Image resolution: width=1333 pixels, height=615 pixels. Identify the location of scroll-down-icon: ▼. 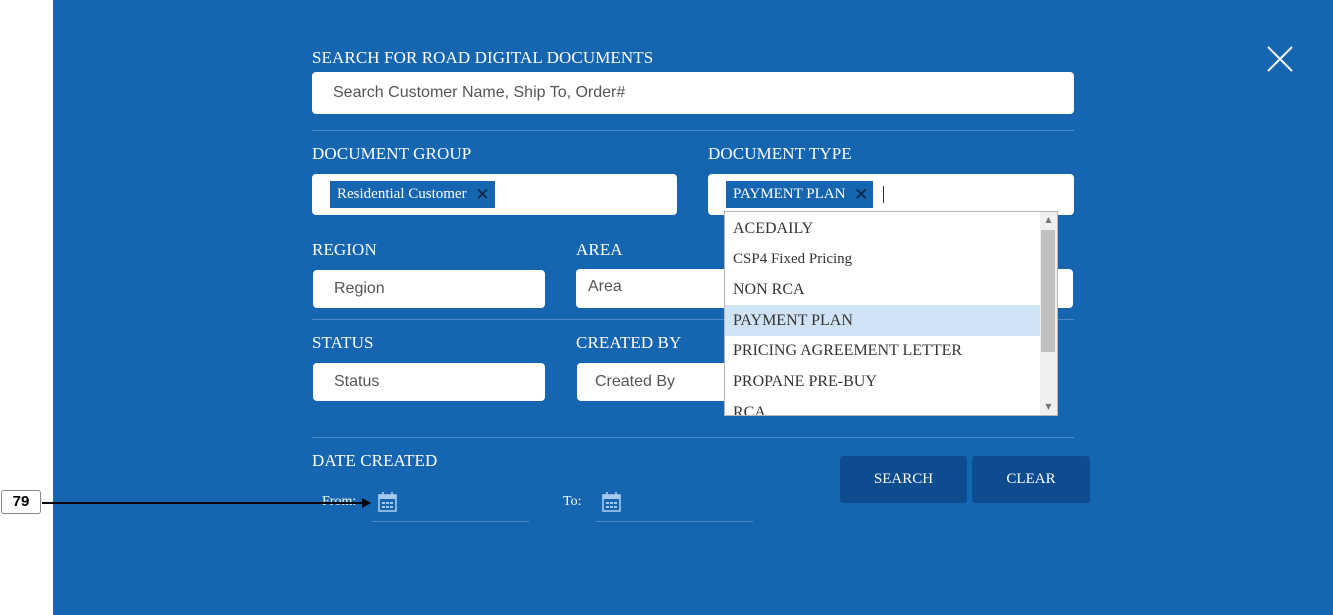
(1048, 407).